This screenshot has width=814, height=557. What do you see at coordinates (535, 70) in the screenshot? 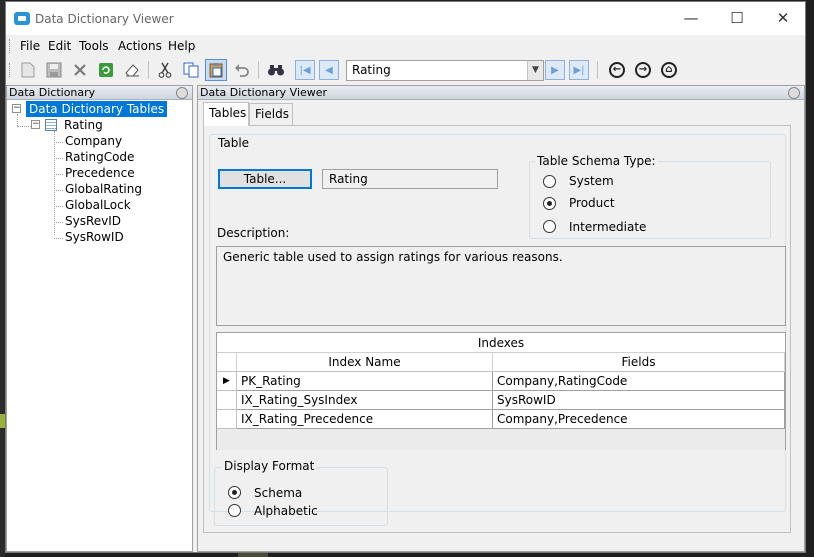
I see `chevron-down-icon: ▼` at bounding box center [535, 70].